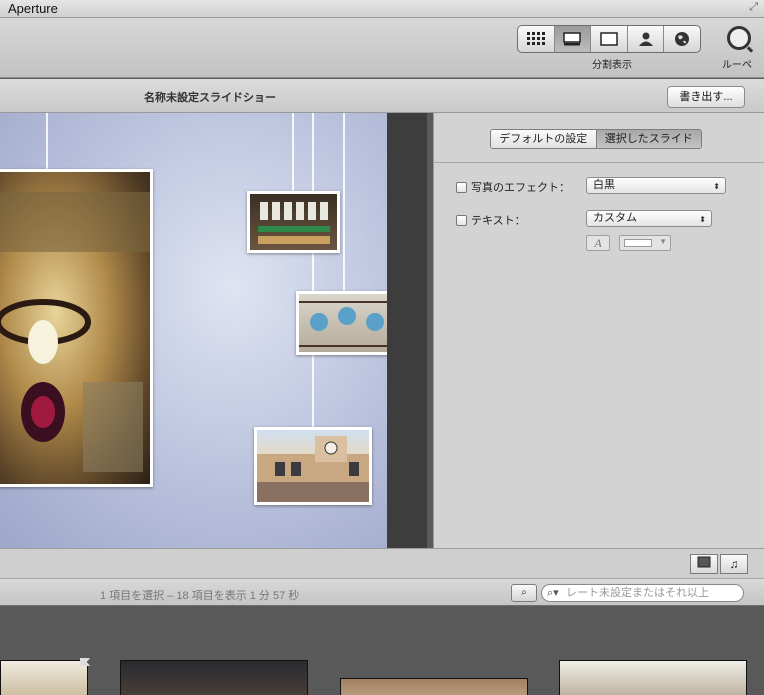  Describe the element at coordinates (604, 185) in the screenshot. I see `photo-effect-value: 白黒` at that location.